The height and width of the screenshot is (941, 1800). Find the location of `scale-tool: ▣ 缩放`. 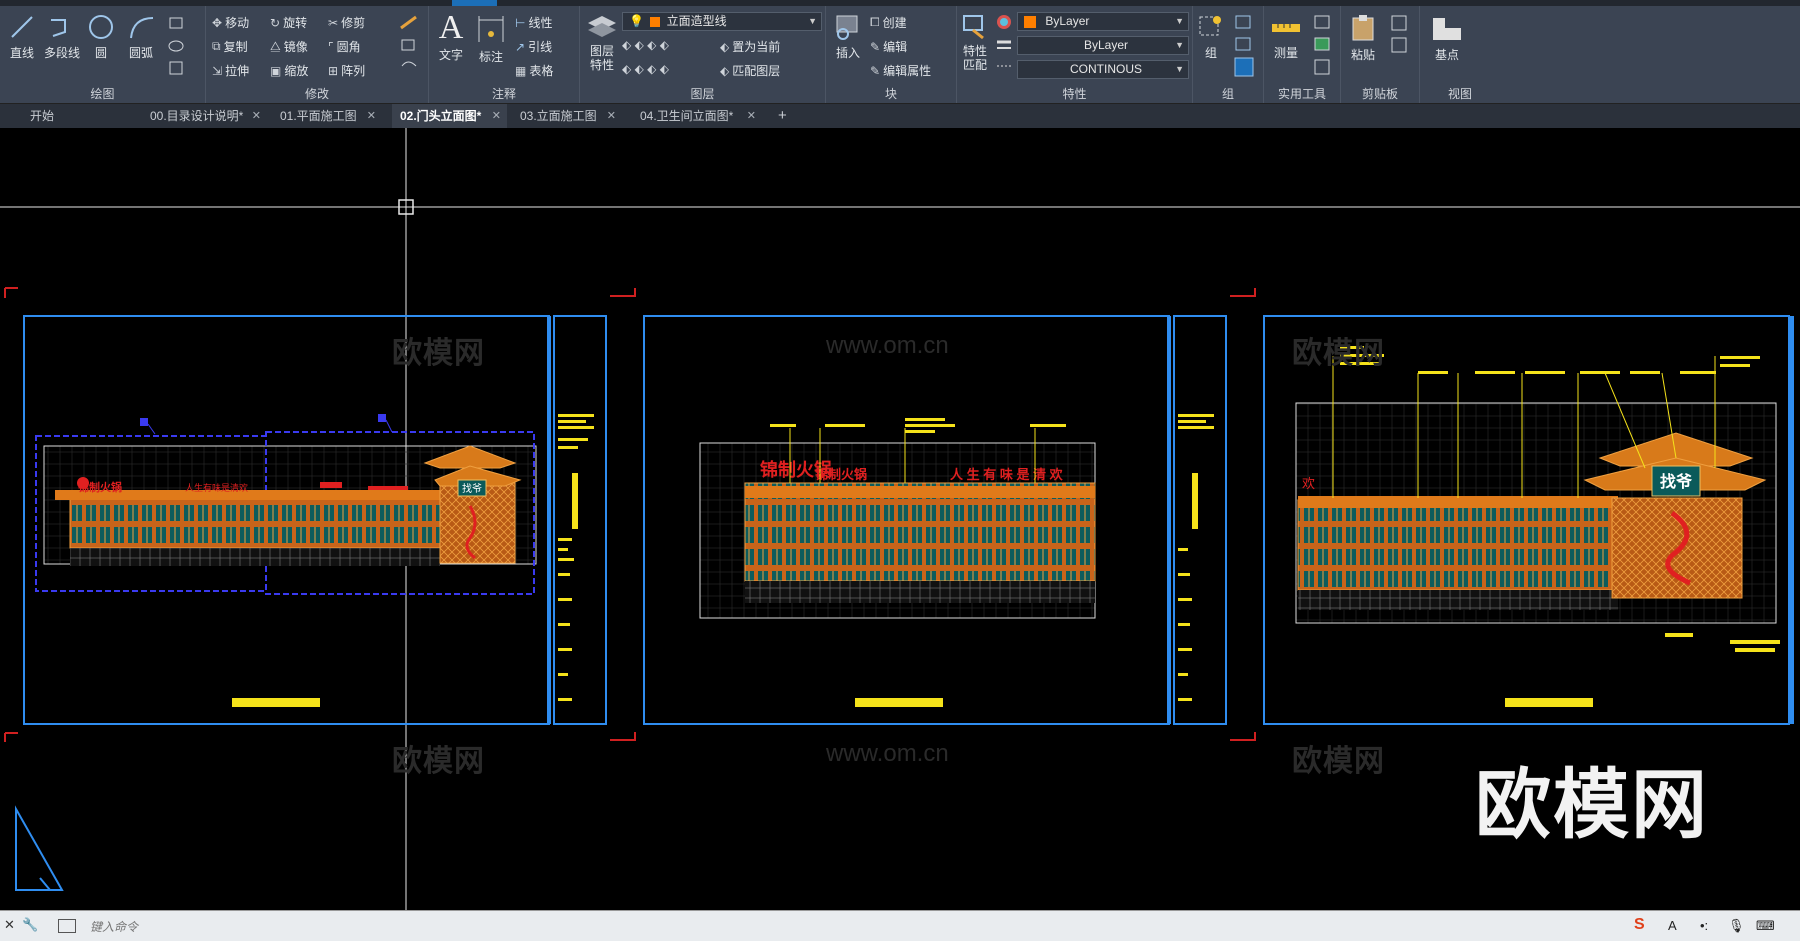

scale-tool: ▣ 缩放 is located at coordinates (289, 70).